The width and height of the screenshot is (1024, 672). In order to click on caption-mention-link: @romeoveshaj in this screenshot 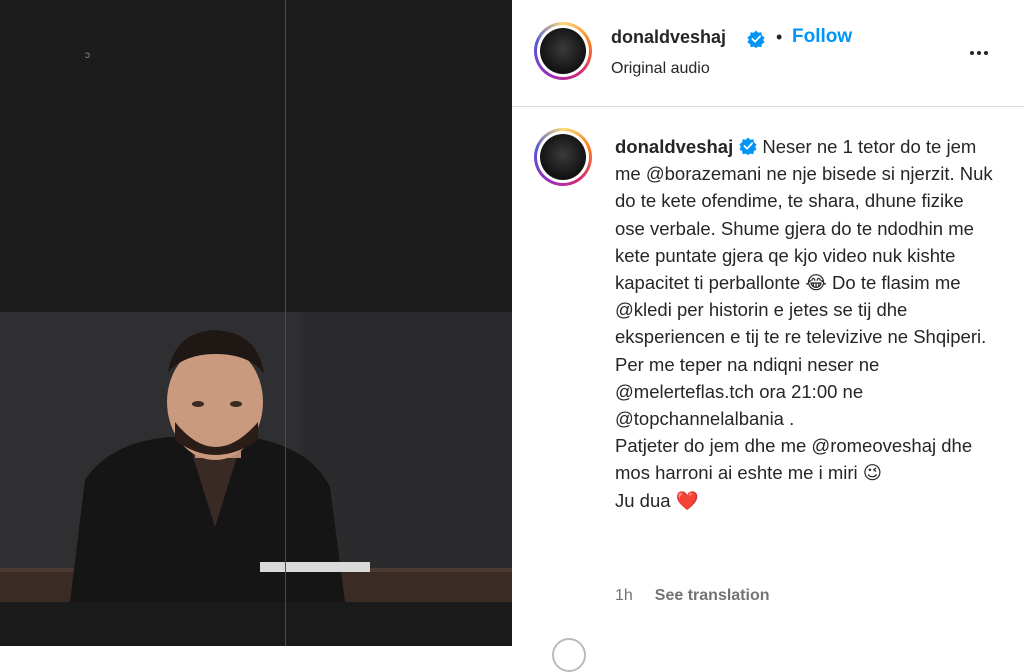, I will do `click(873, 445)`.